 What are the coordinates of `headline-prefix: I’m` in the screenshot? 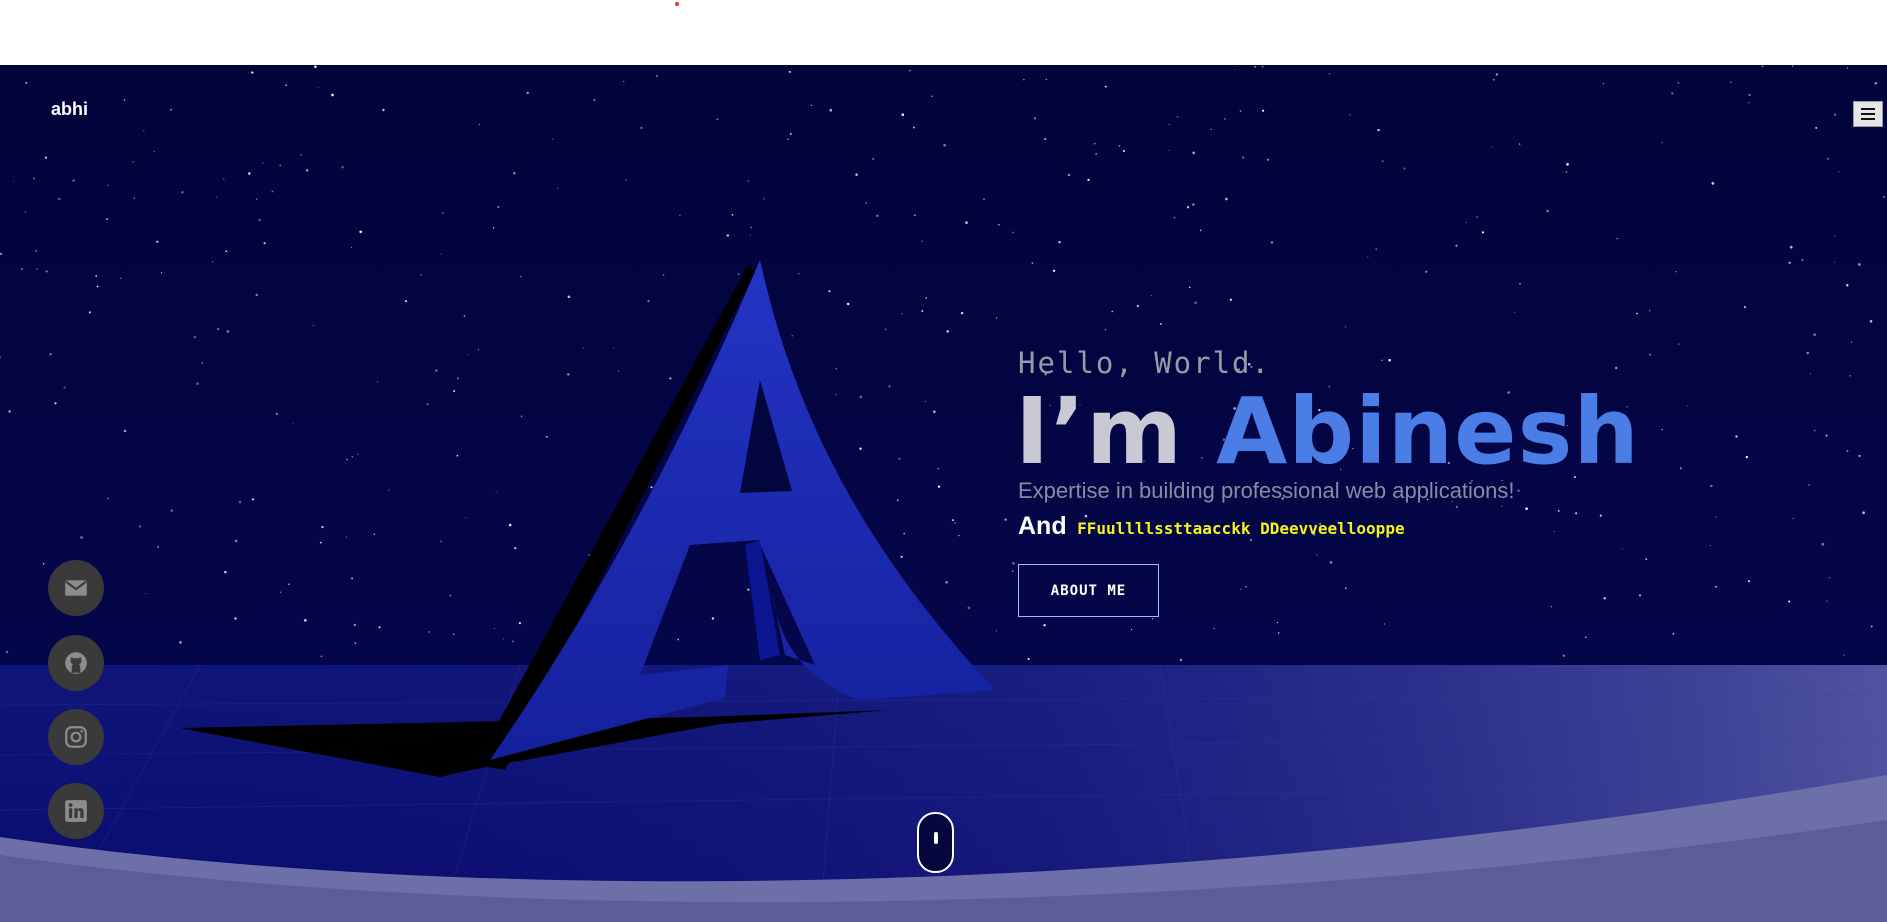 It's located at (1116, 431).